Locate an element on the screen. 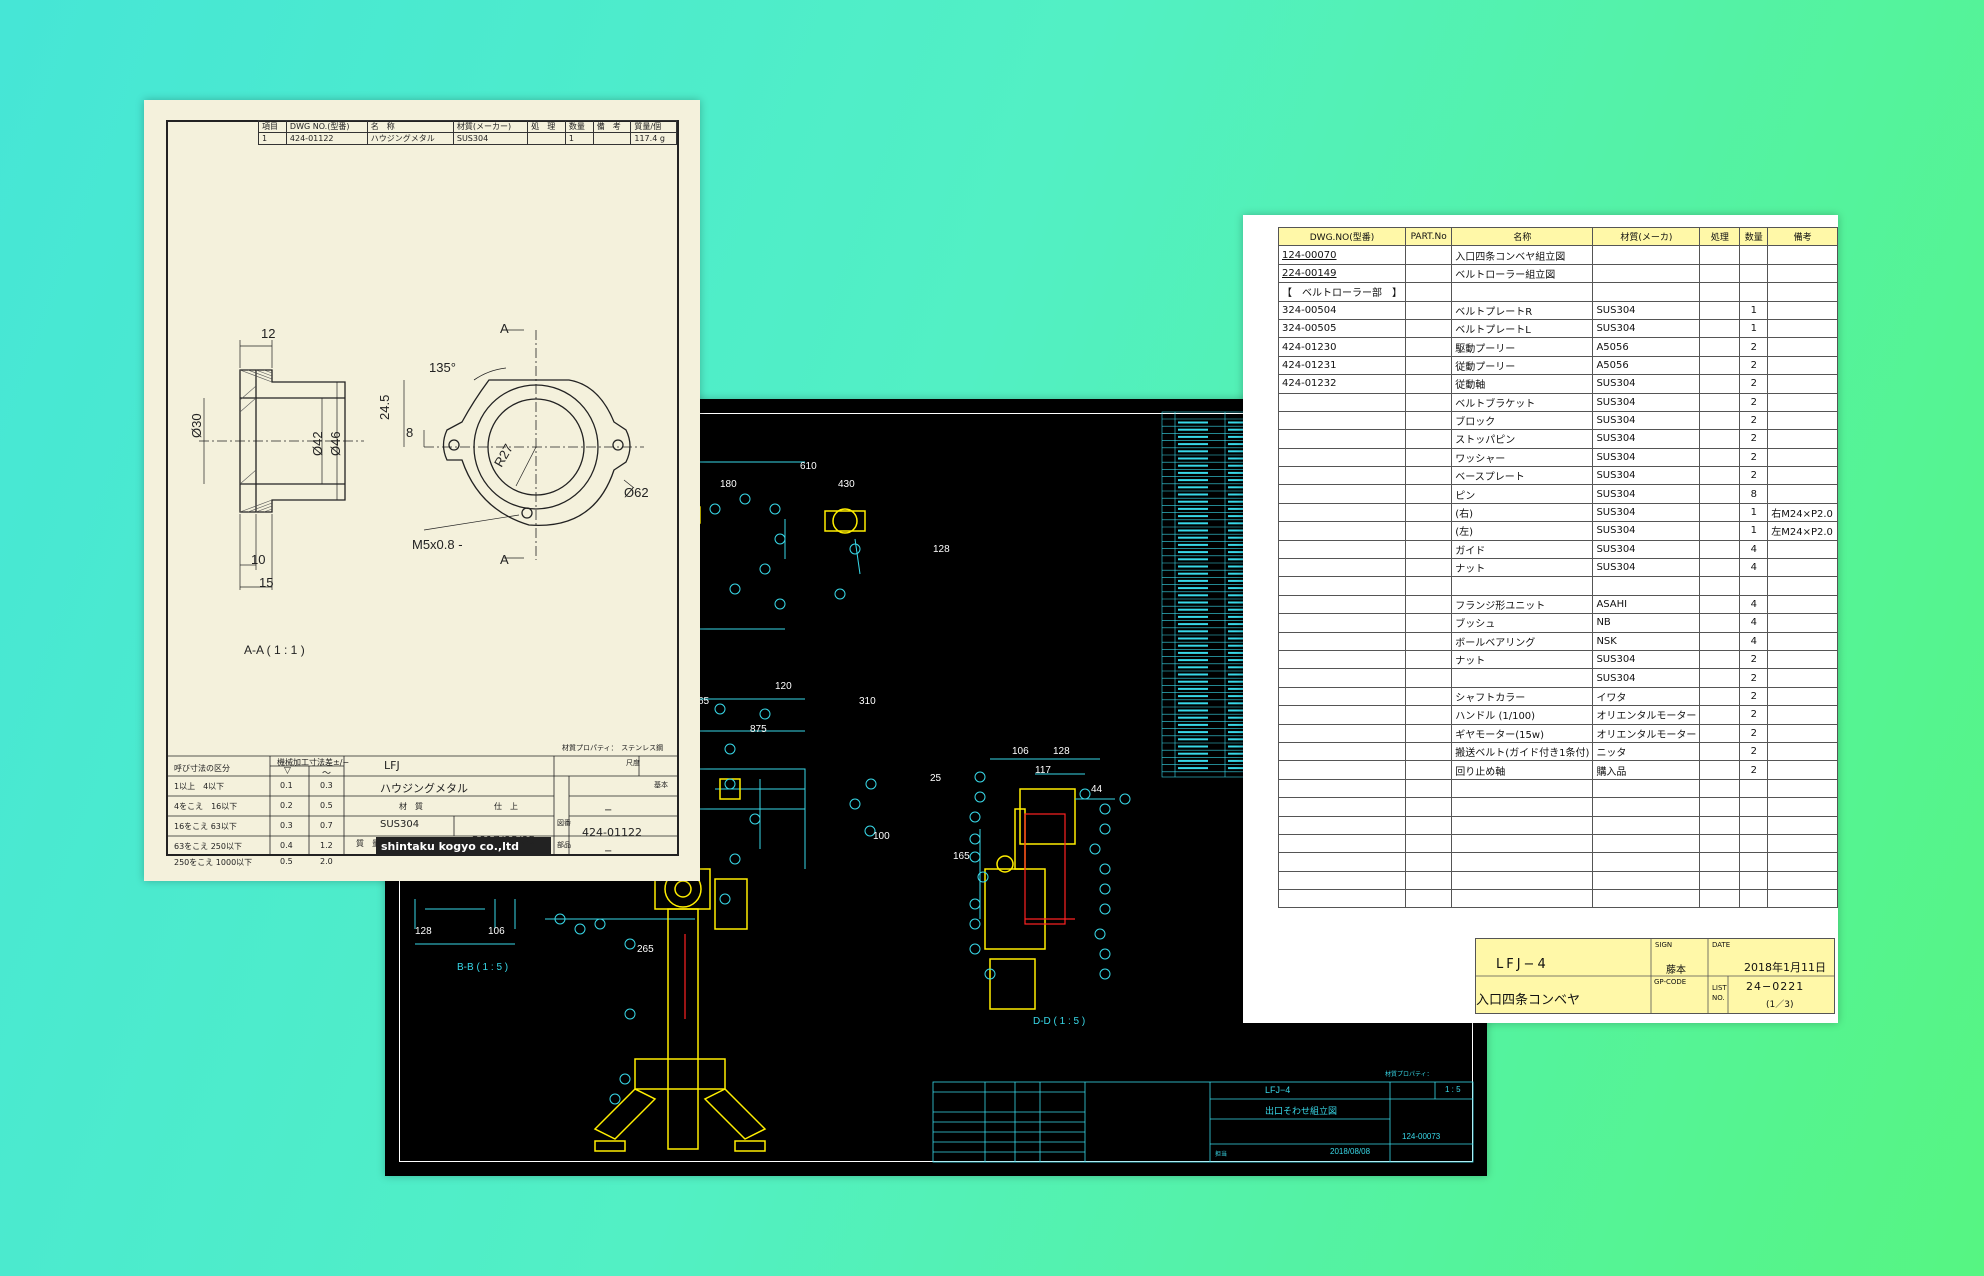 The width and height of the screenshot is (1984, 1276). tolerance-range: 4をこえ 16以下 is located at coordinates (206, 806).